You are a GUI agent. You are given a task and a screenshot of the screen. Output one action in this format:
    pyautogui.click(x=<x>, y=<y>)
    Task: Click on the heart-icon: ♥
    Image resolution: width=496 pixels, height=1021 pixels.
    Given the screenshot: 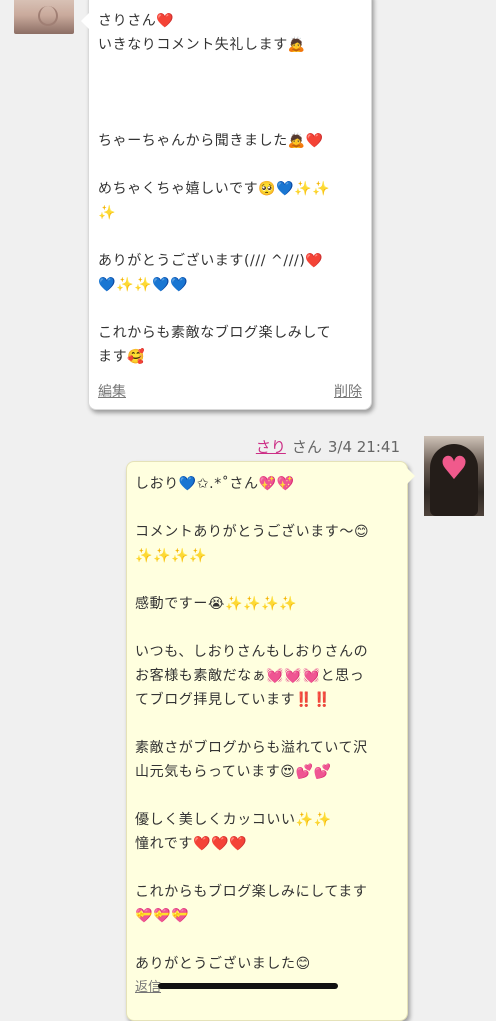 What is the action you would take?
    pyautogui.click(x=454, y=468)
    